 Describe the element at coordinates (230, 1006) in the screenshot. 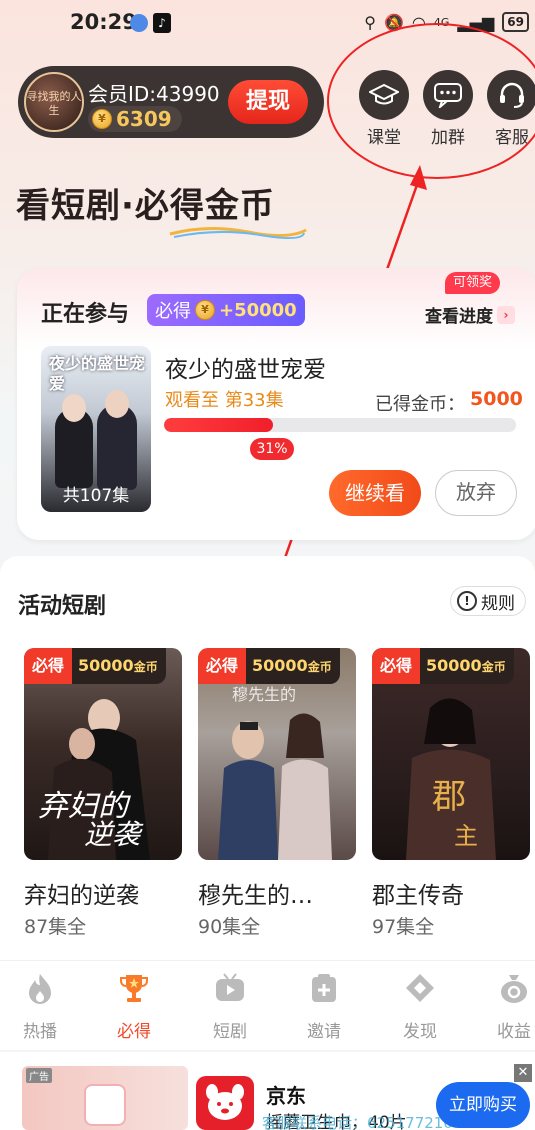

I see `nav-item-shorts: 短剧` at that location.